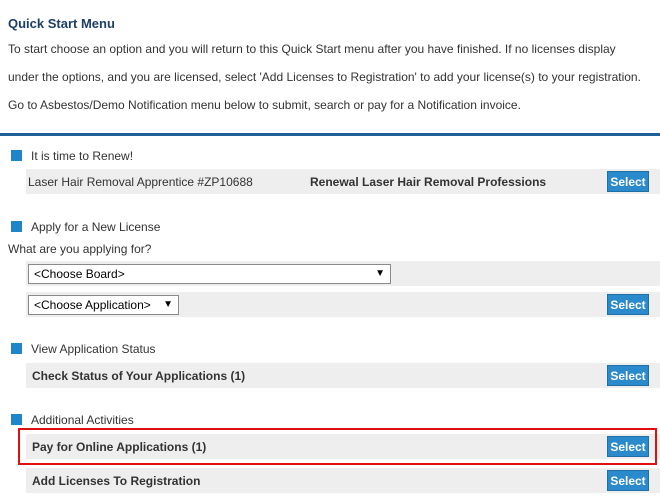 The height and width of the screenshot is (503, 660). What do you see at coordinates (82, 420) in the screenshot?
I see `additional-heading: Additional Activities` at bounding box center [82, 420].